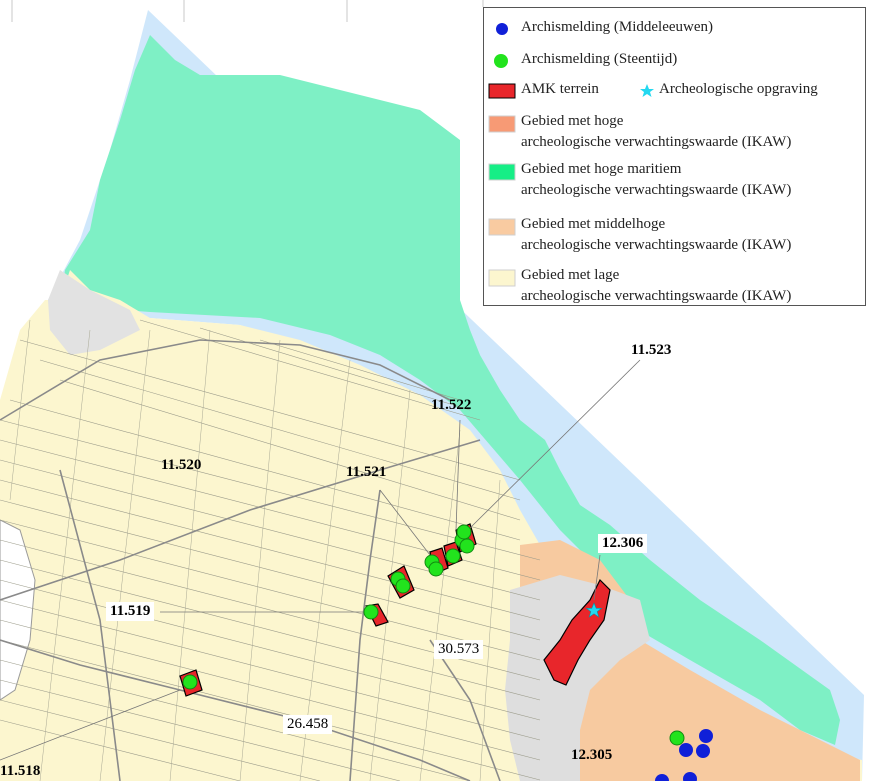 The width and height of the screenshot is (886, 781). What do you see at coordinates (502, 278) in the screenshot?
I see `lage-legend-swatch` at bounding box center [502, 278].